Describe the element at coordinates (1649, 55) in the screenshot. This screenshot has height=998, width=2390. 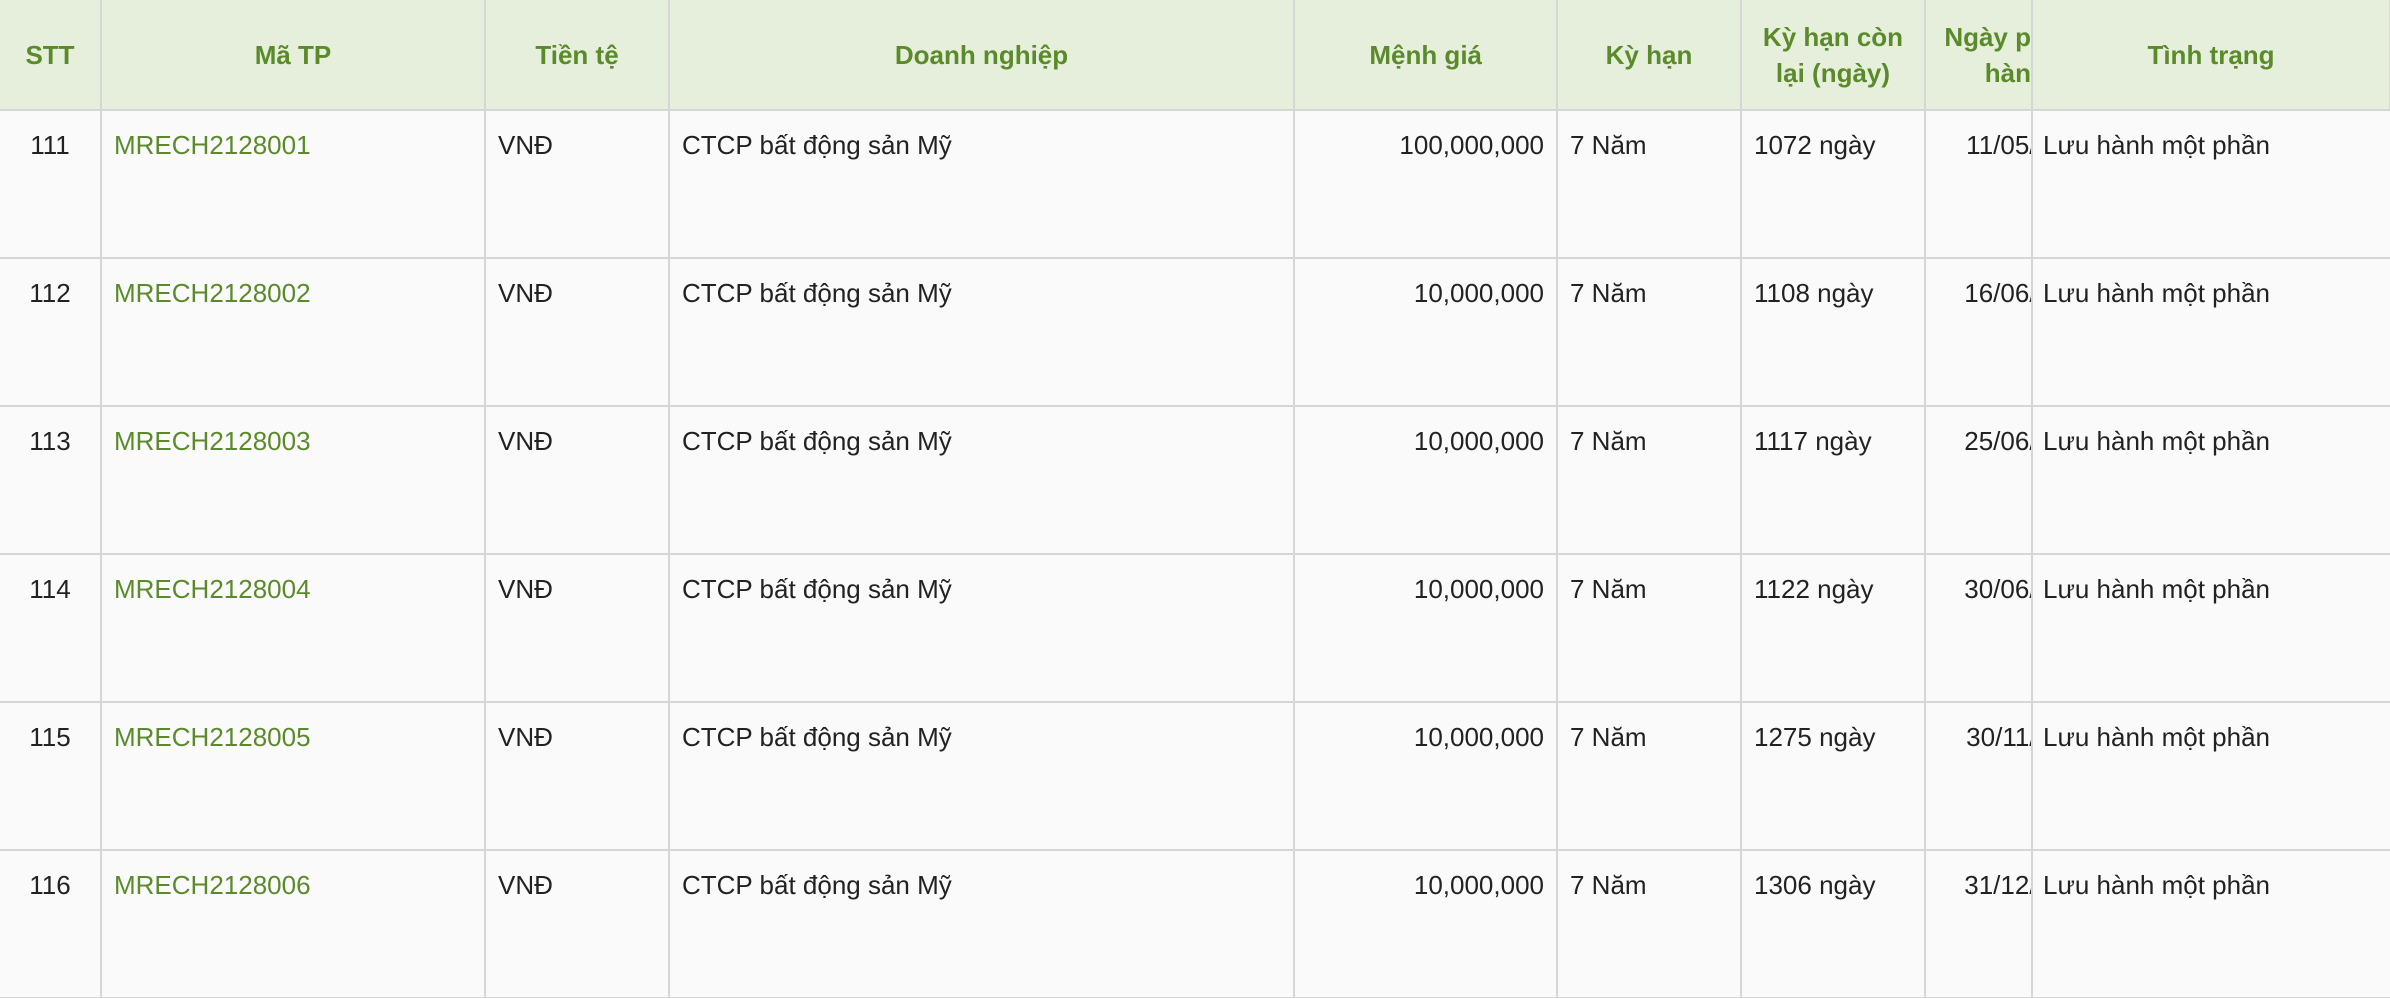
I see `column-header-term: Kỳ hạn` at that location.